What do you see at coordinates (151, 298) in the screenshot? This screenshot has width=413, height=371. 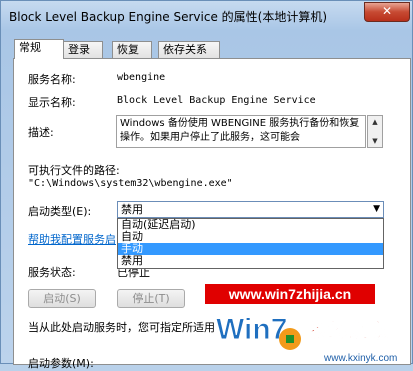 I see `stop-button: 停止(T)` at bounding box center [151, 298].